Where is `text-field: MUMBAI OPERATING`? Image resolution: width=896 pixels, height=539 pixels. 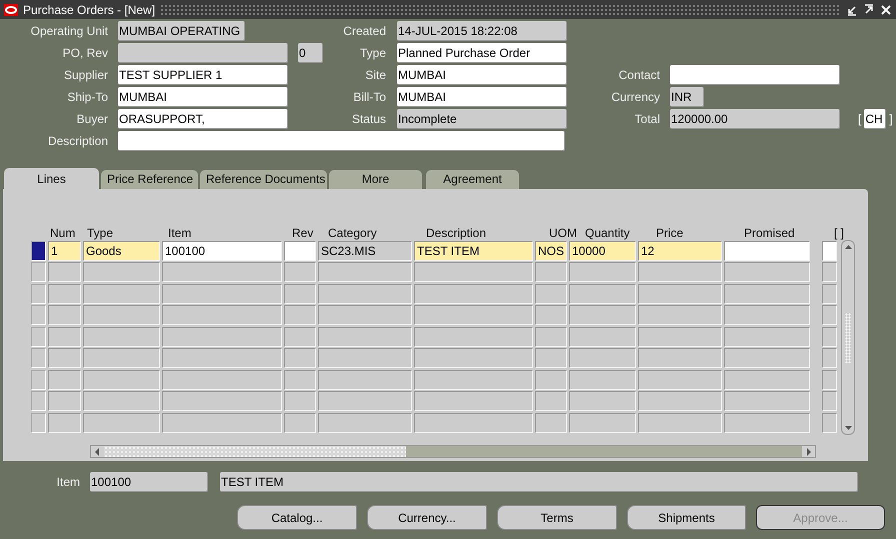
text-field: MUMBAI OPERATING is located at coordinates (181, 31).